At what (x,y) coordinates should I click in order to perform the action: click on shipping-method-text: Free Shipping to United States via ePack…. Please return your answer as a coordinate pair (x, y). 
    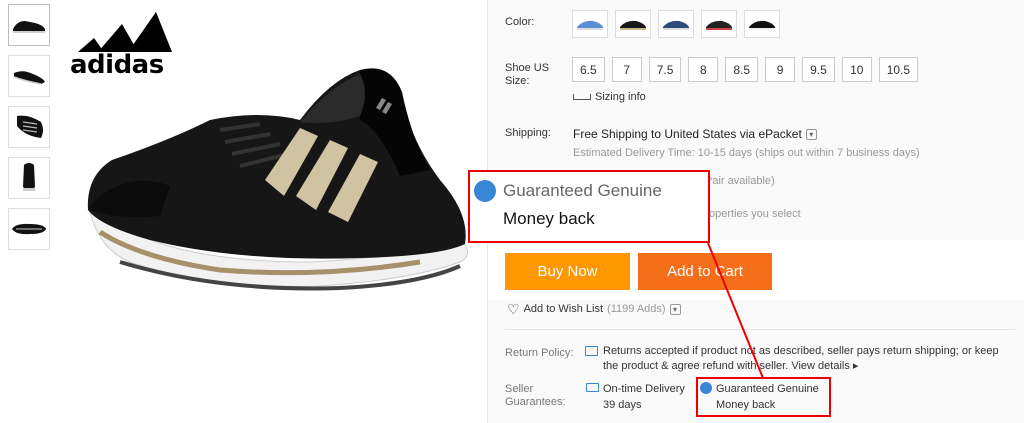
    Looking at the image, I should click on (687, 134).